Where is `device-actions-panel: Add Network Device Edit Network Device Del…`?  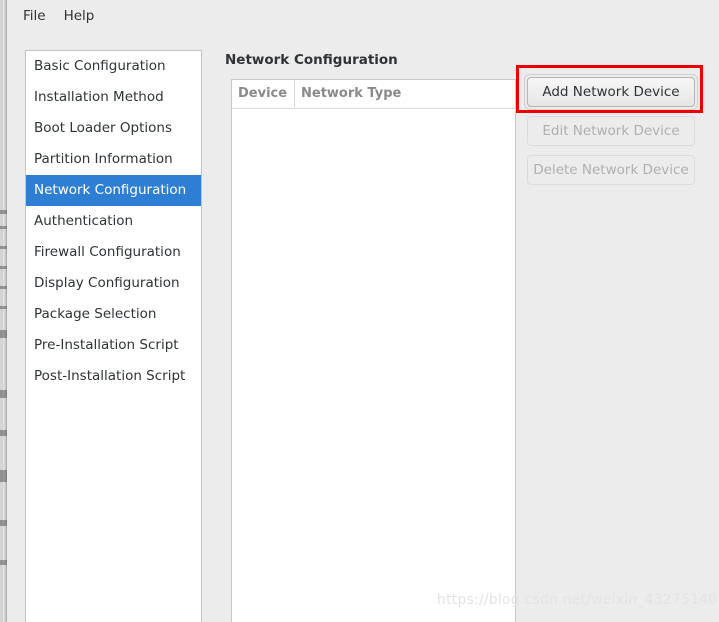
device-actions-panel: Add Network Device Edit Network Device Del… is located at coordinates (612, 135).